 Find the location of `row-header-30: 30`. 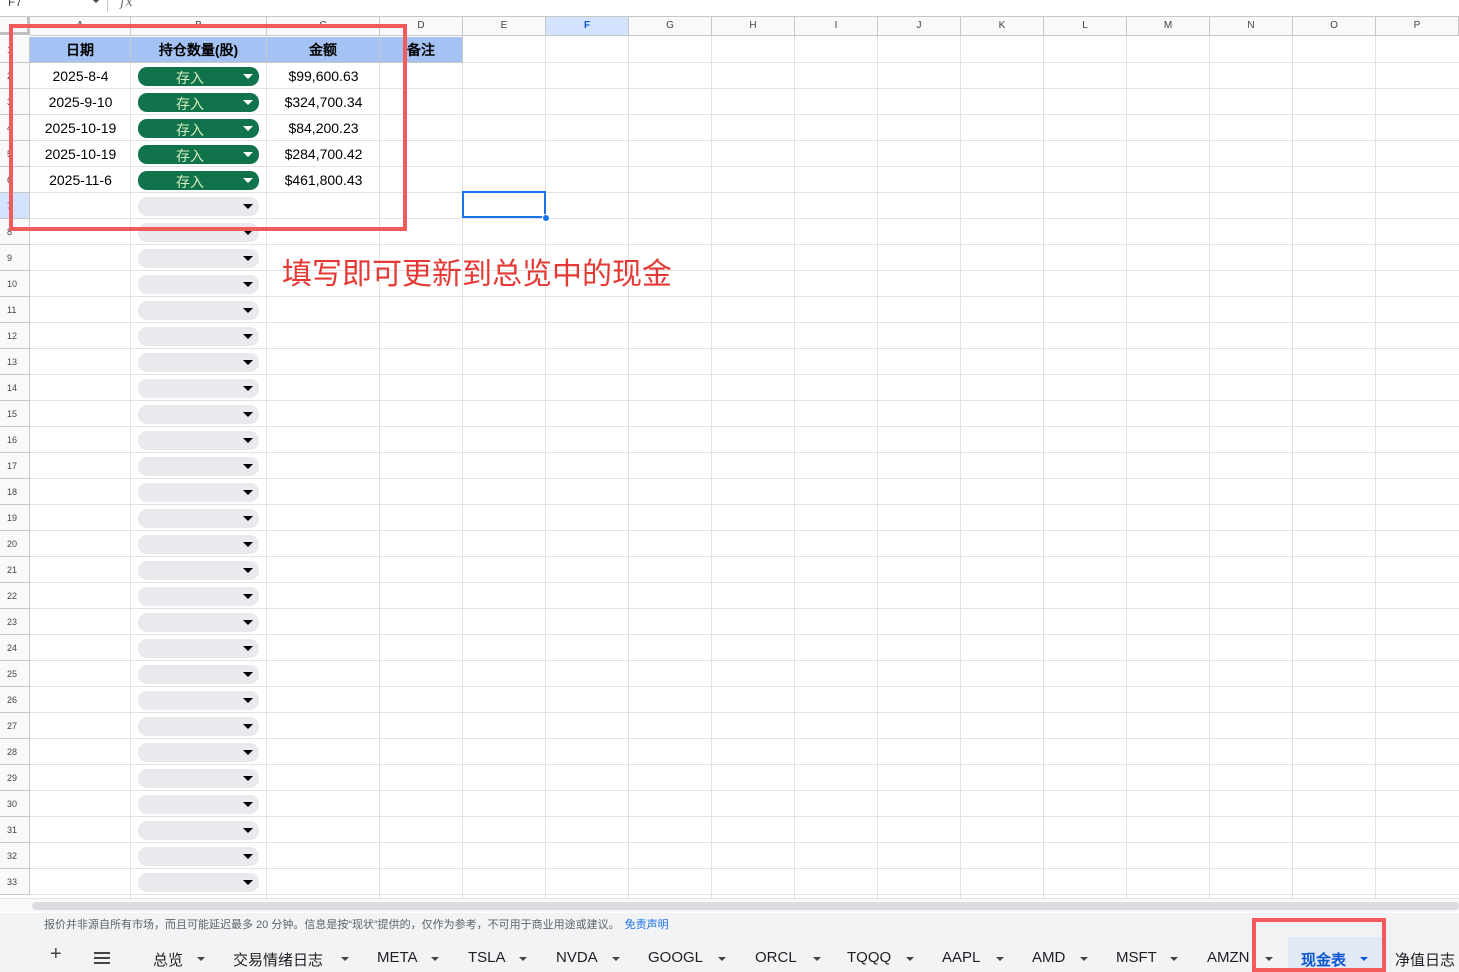

row-header-30: 30 is located at coordinates (15, 804).